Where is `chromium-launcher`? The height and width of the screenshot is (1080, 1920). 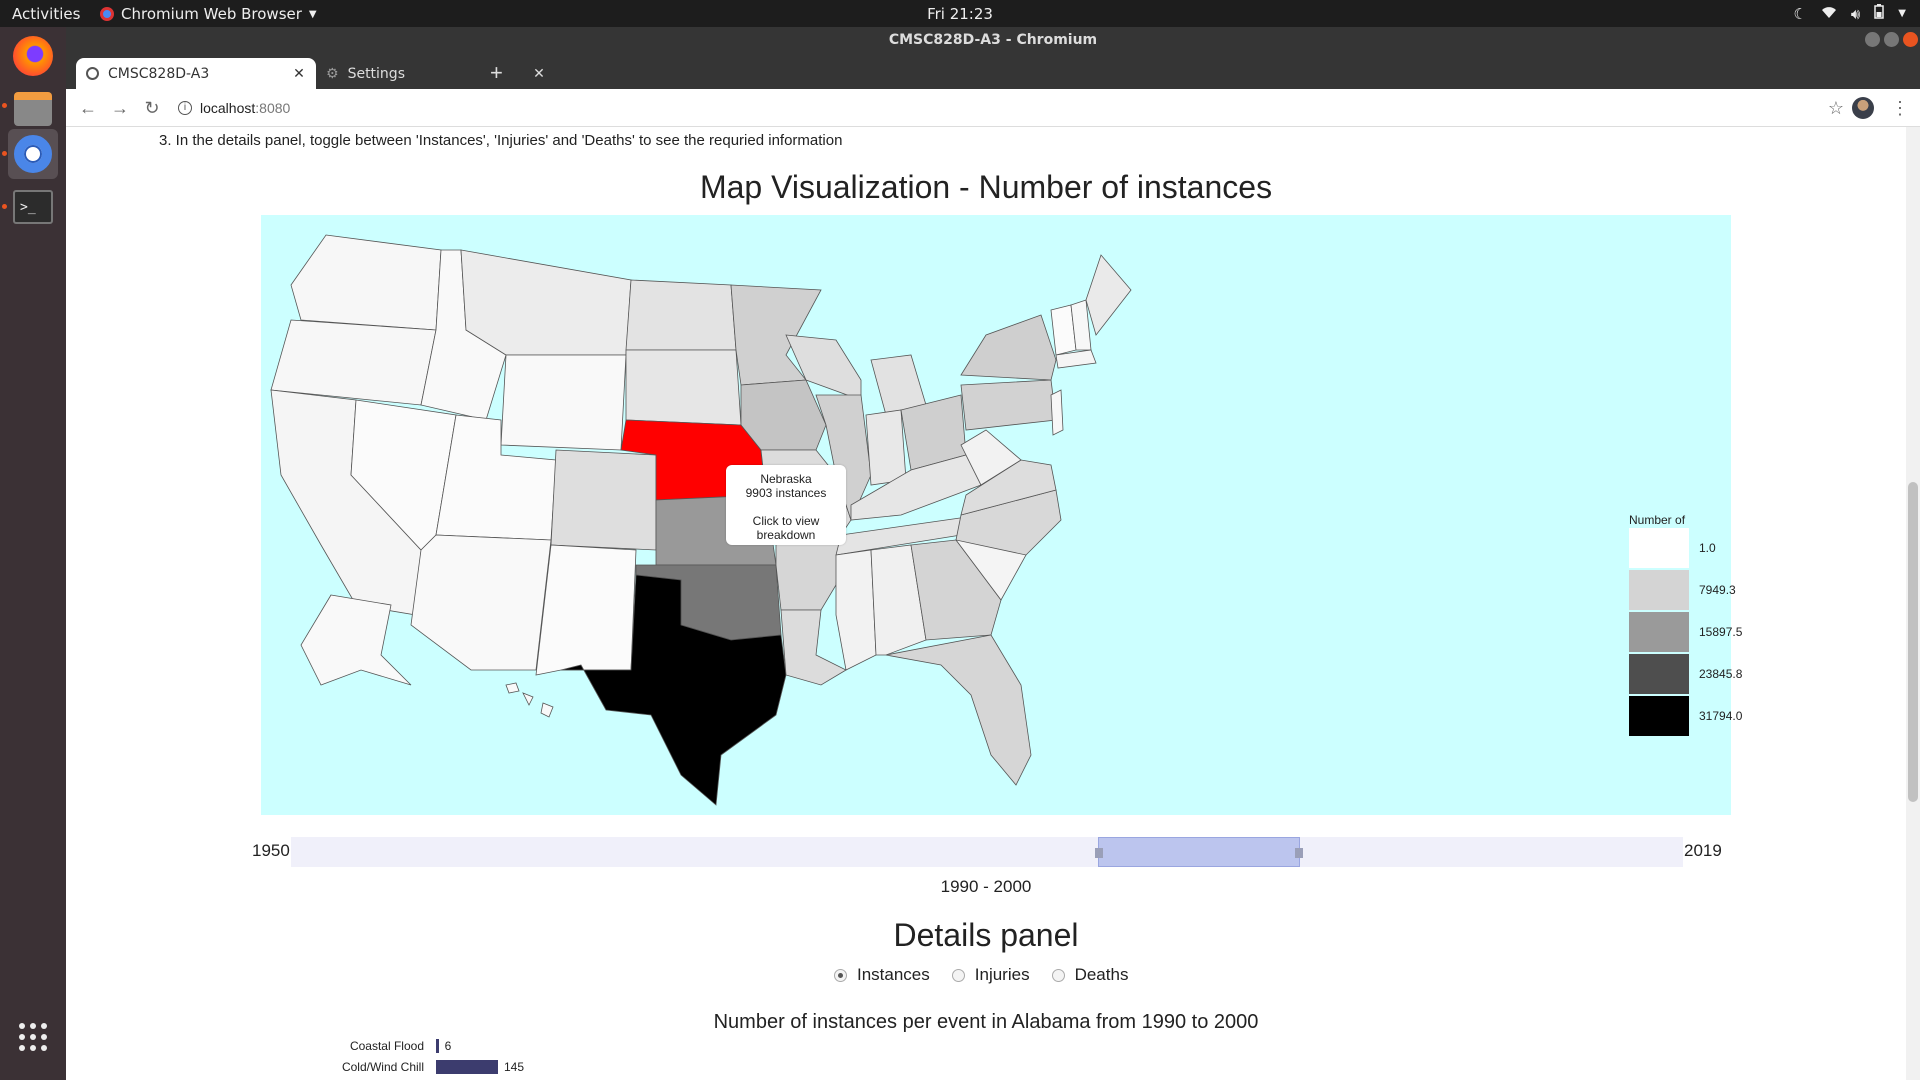 chromium-launcher is located at coordinates (30, 154).